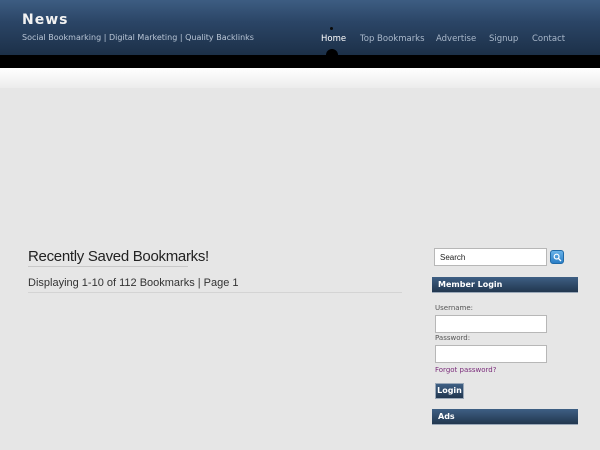  I want to click on password-label: Password:, so click(453, 338).